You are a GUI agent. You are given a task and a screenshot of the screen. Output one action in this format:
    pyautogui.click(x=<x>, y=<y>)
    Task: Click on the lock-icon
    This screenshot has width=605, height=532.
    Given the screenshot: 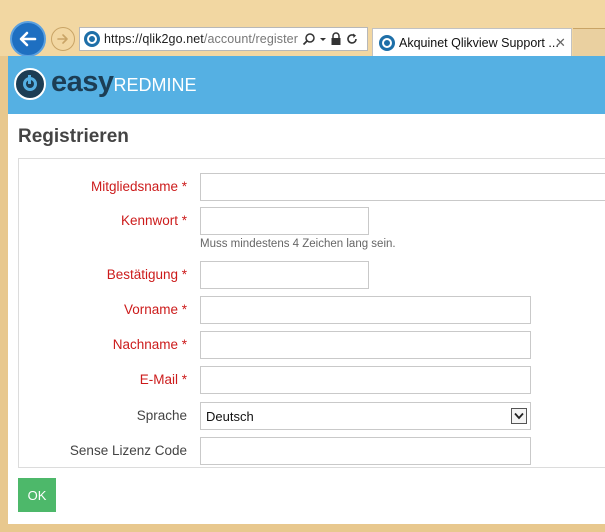 What is the action you would take?
    pyautogui.click(x=336, y=39)
    